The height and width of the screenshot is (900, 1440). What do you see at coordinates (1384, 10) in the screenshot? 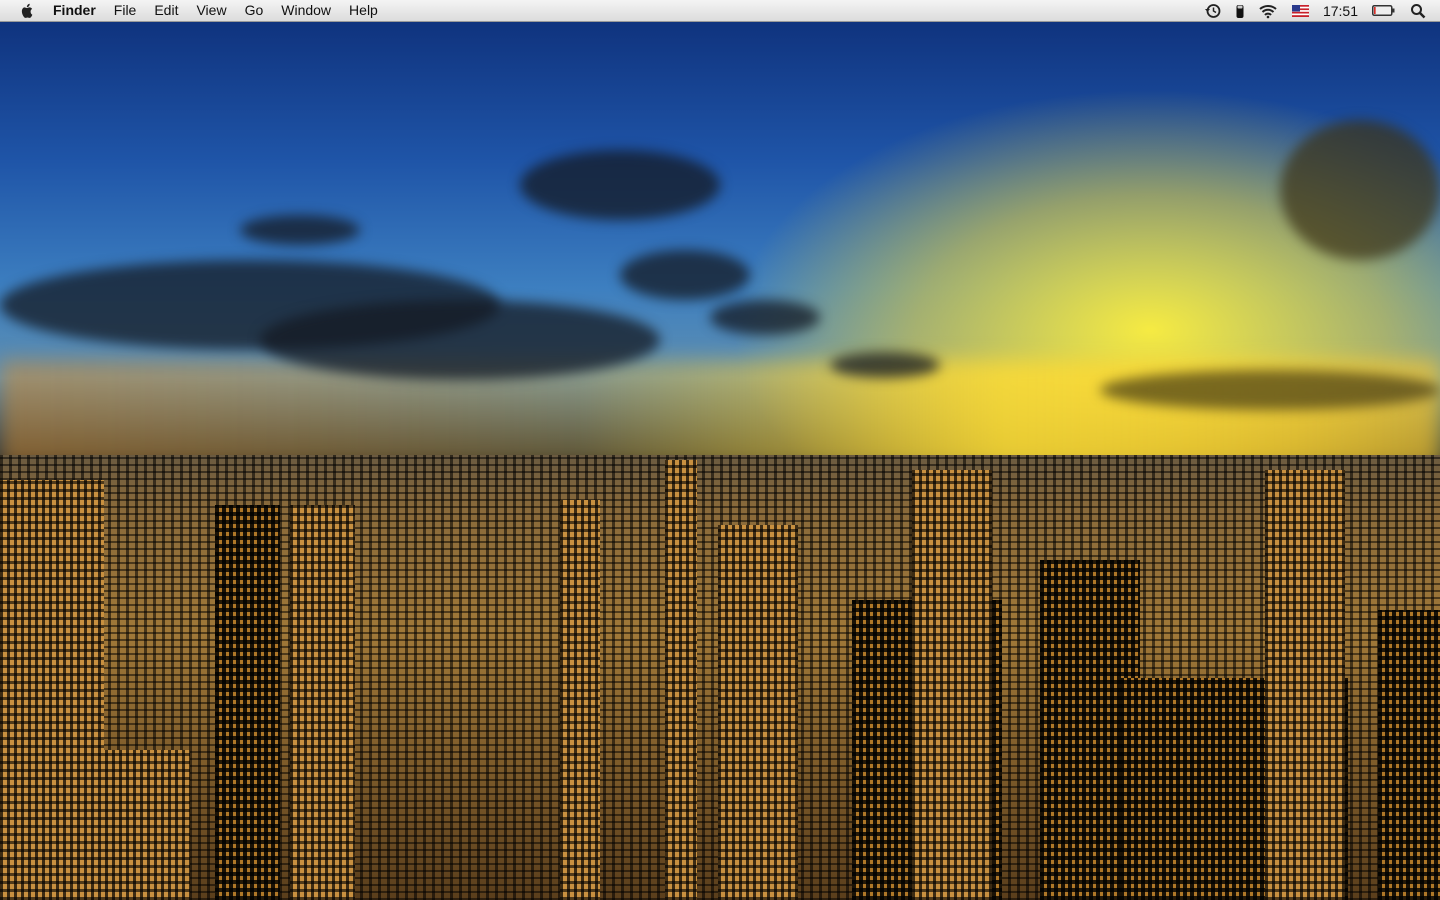
I see `battery-icon` at bounding box center [1384, 10].